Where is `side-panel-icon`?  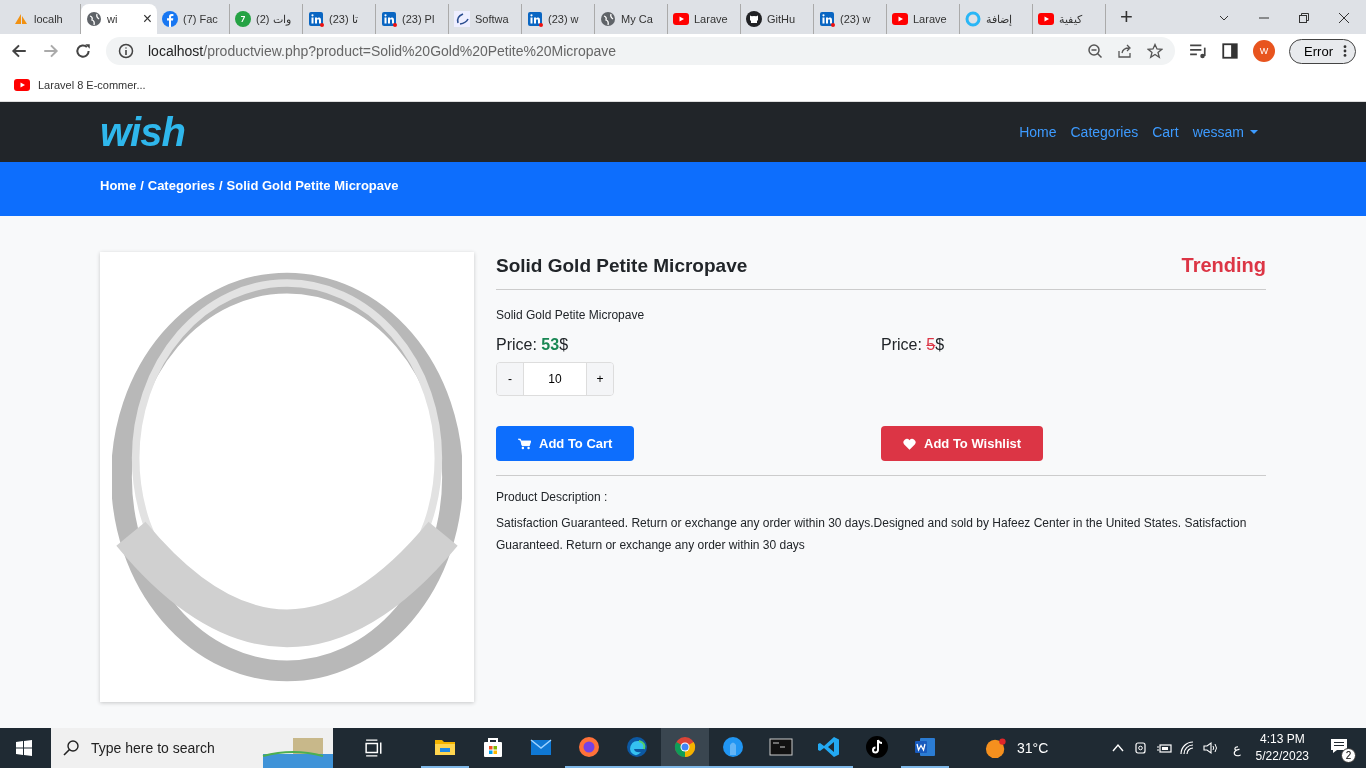
side-panel-icon is located at coordinates (1230, 51).